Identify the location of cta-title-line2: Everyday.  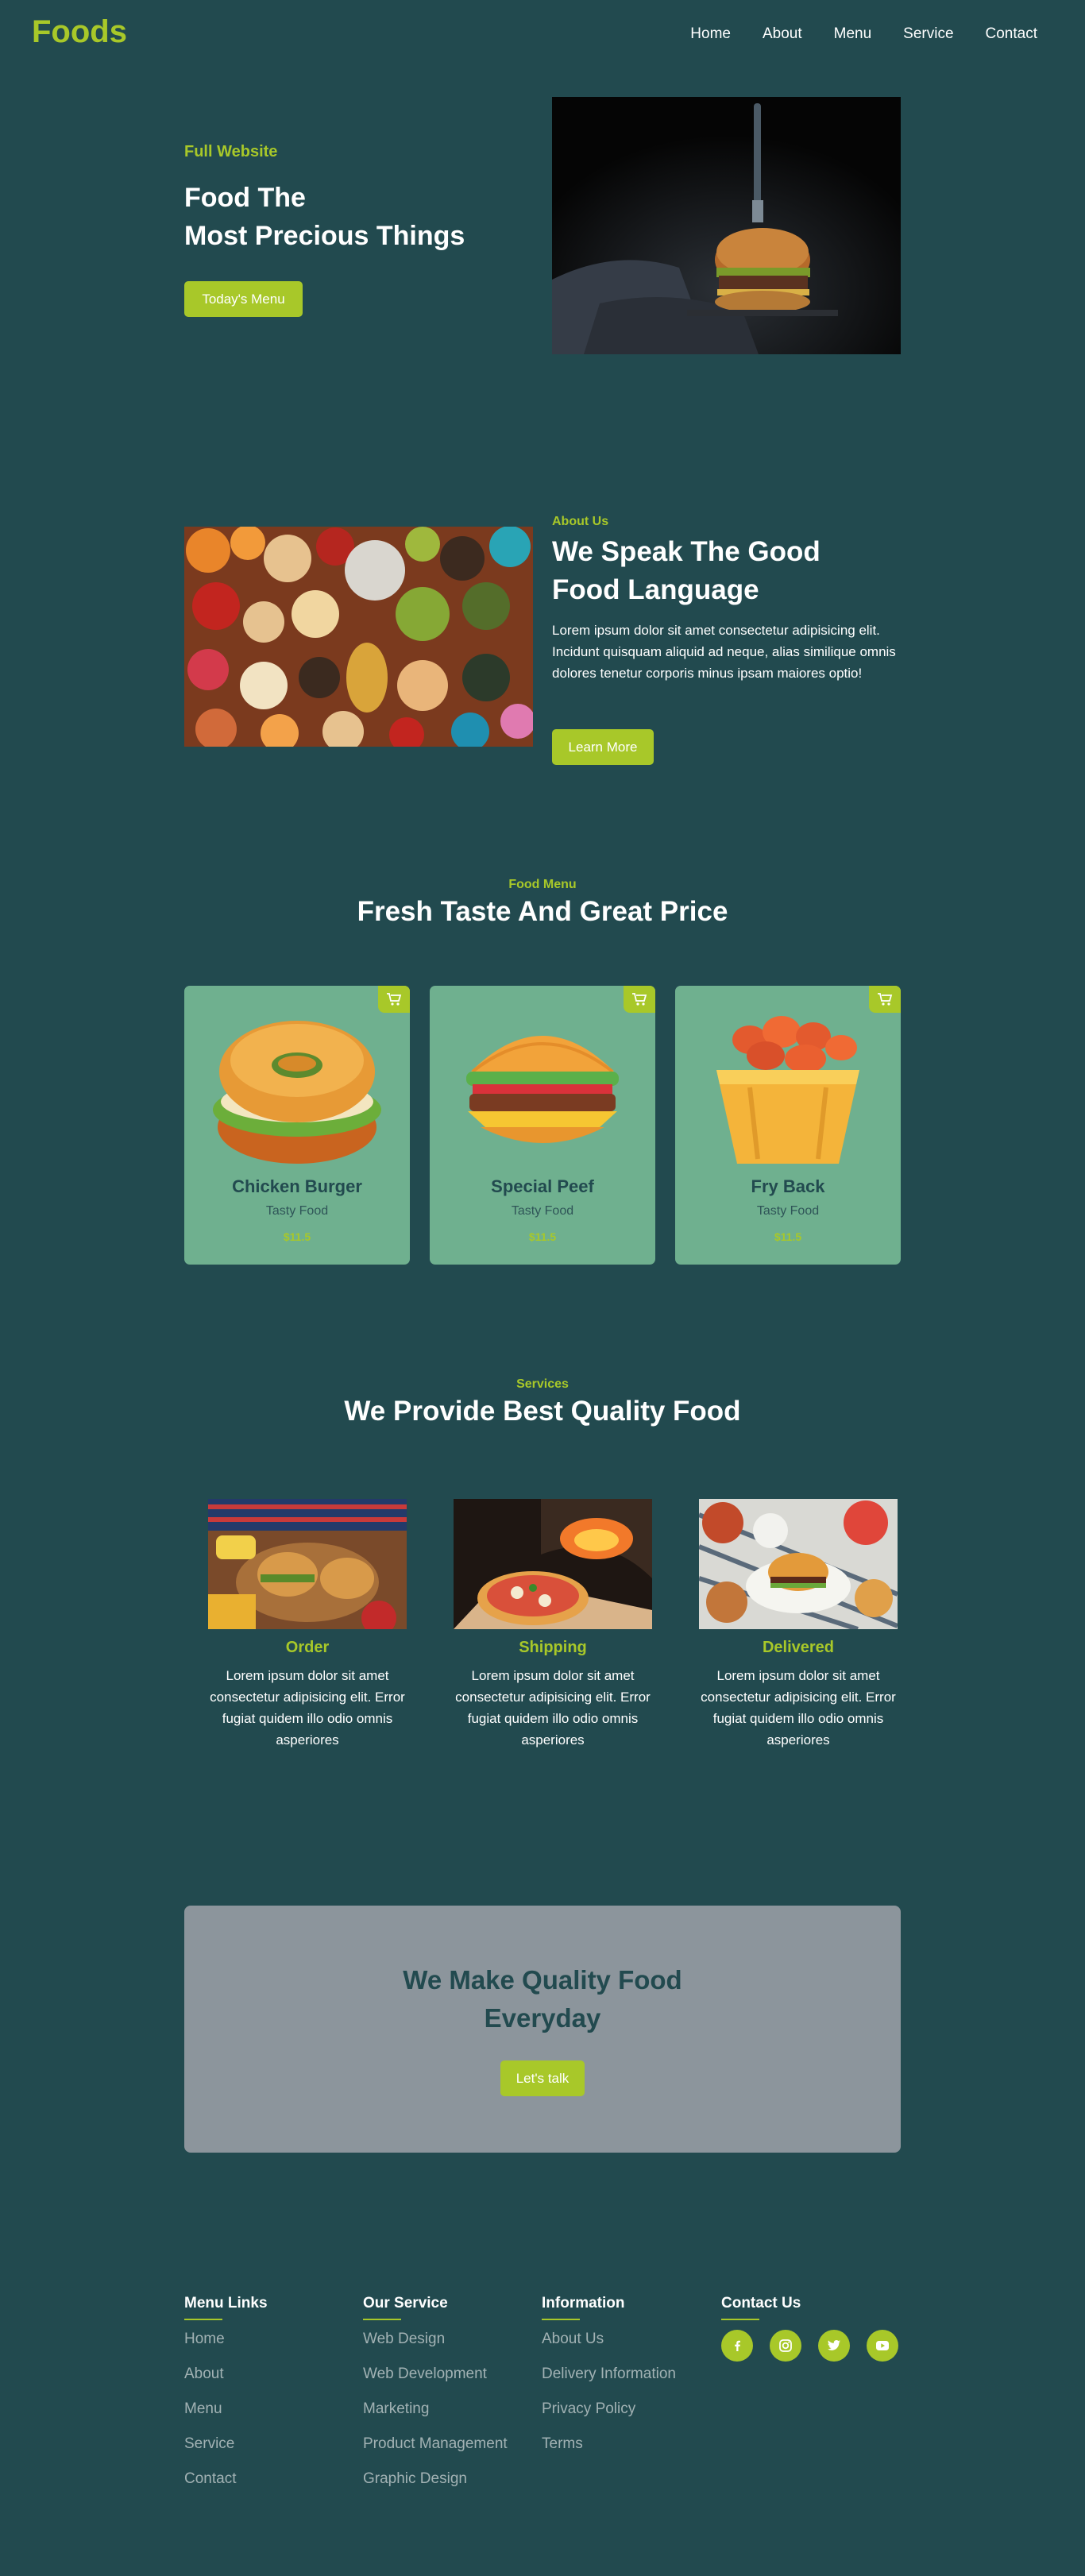
(542, 2018).